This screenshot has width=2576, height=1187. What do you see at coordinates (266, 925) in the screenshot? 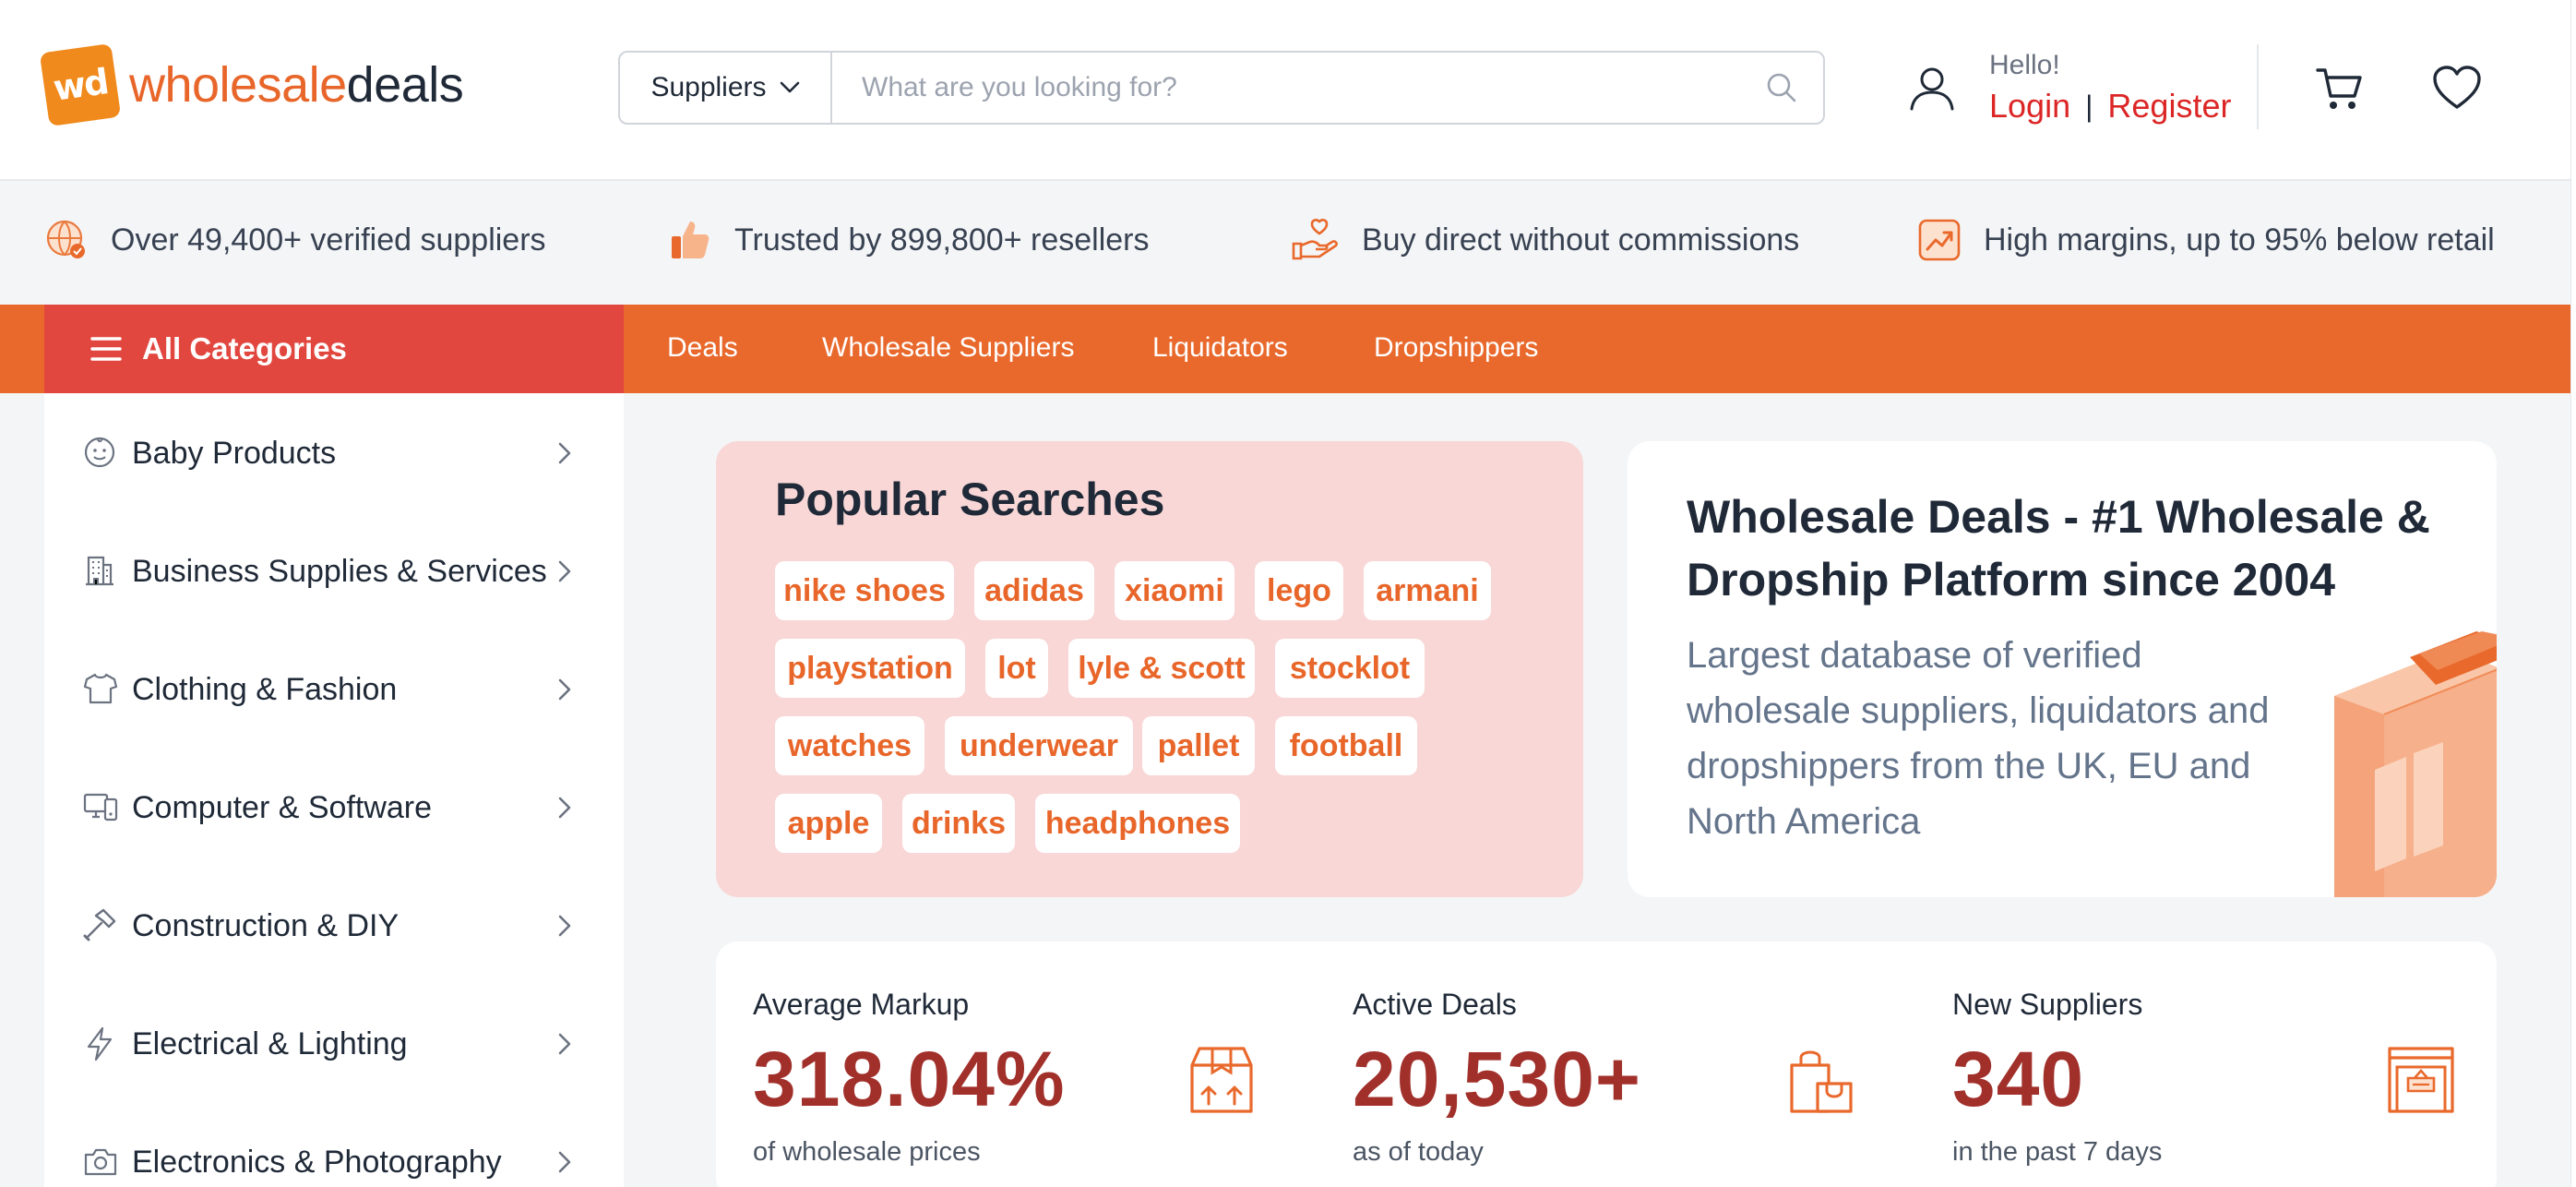
I see `category-label: Construction & DIY` at bounding box center [266, 925].